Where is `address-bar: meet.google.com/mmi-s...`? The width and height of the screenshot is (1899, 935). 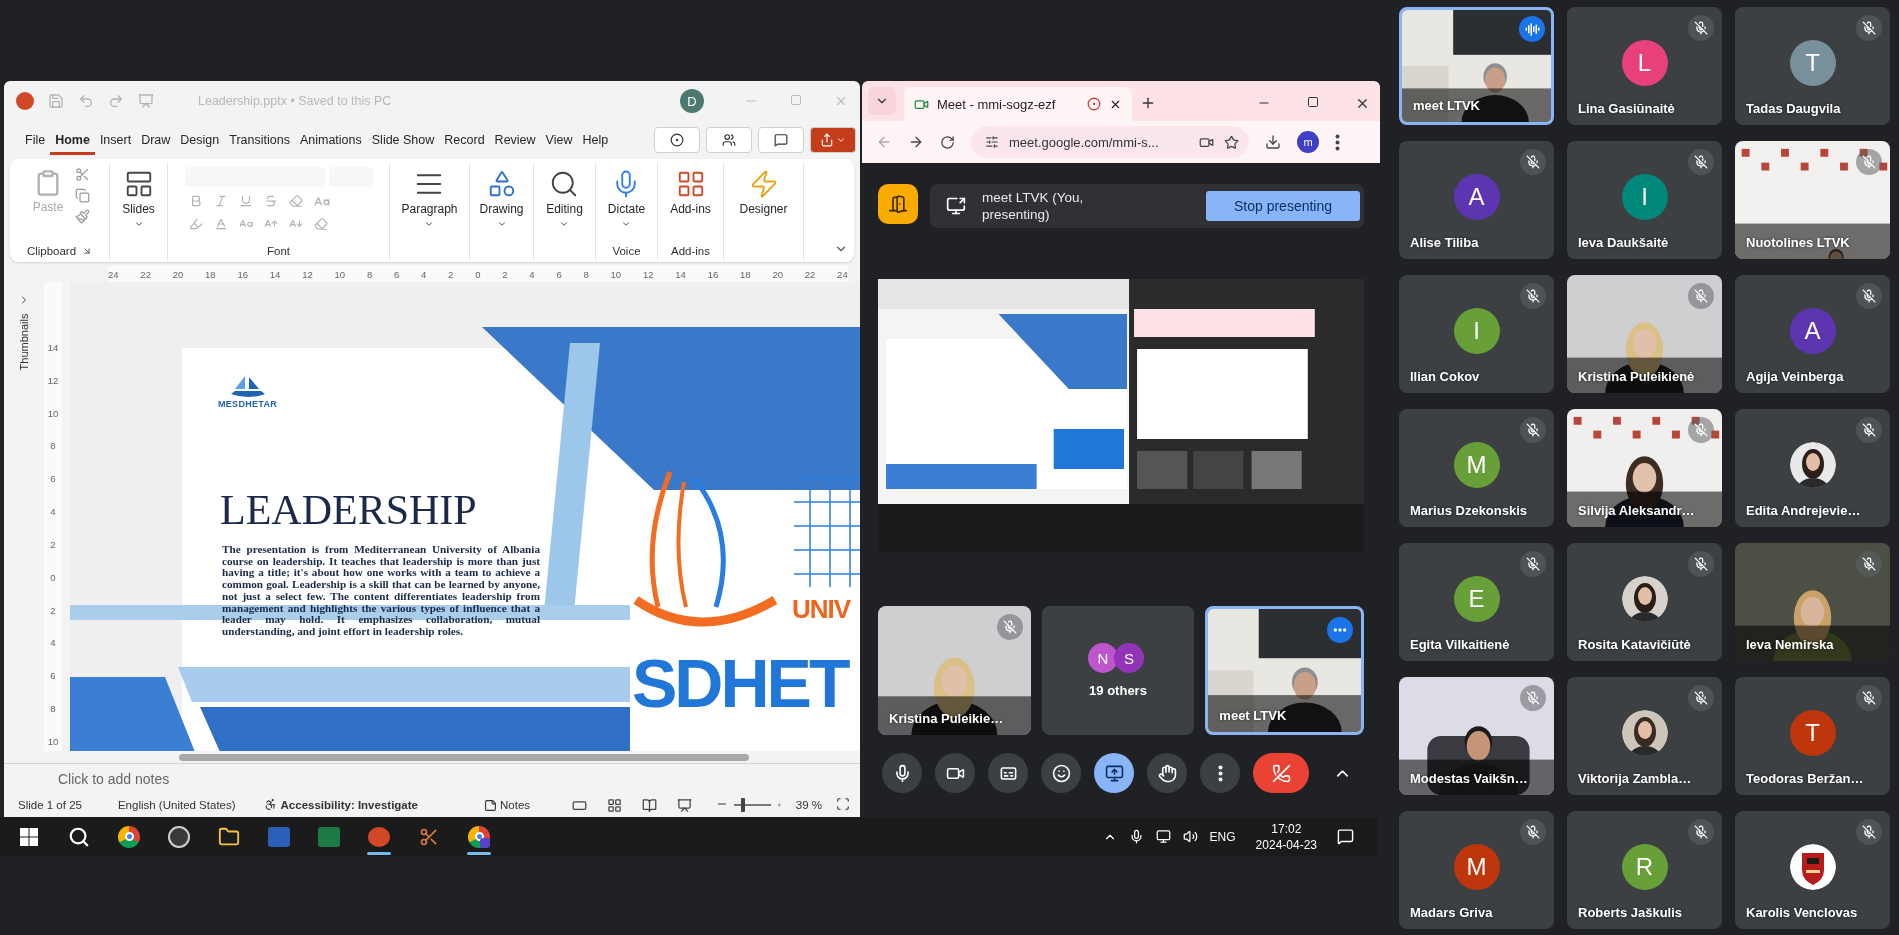
address-bar: meet.google.com/mmi-s... is located at coordinates (1110, 142).